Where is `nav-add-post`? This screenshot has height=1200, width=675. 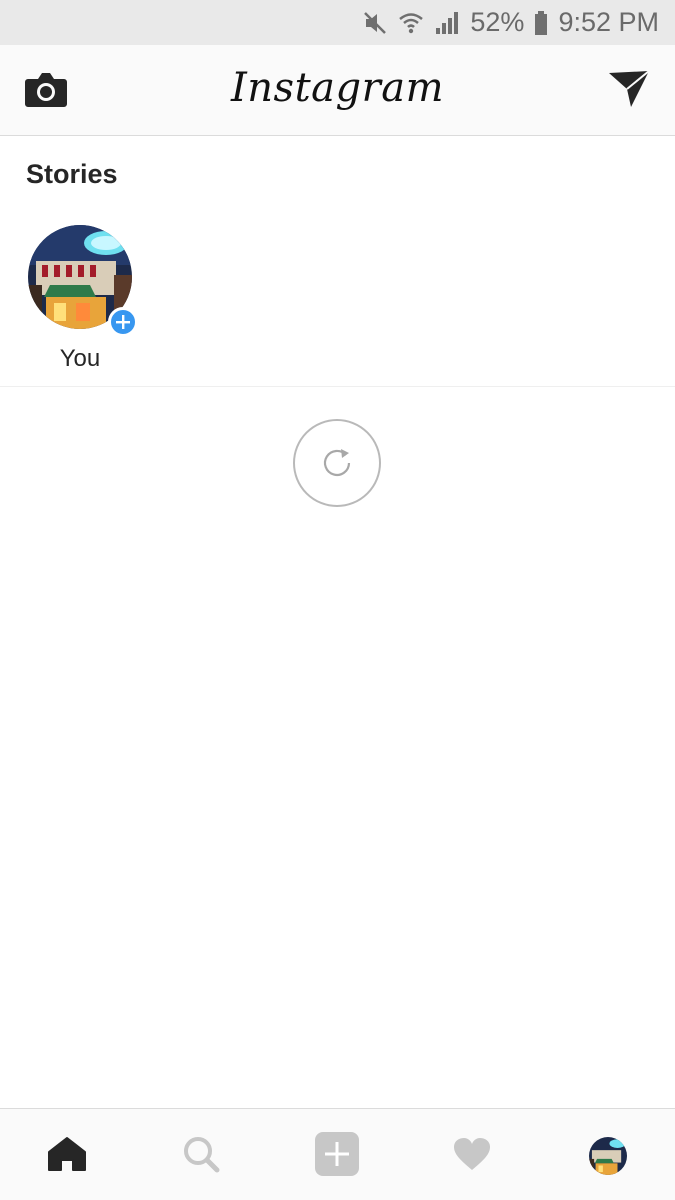 nav-add-post is located at coordinates (337, 1156).